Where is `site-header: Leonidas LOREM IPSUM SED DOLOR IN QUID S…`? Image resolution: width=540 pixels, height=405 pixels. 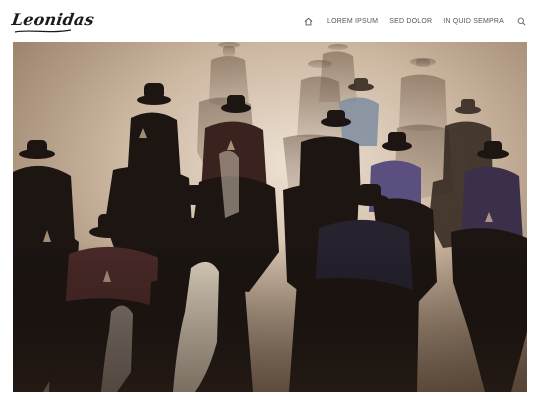
site-header: Leonidas LOREM IPSUM SED DOLOR IN QUID S… is located at coordinates (270, 21).